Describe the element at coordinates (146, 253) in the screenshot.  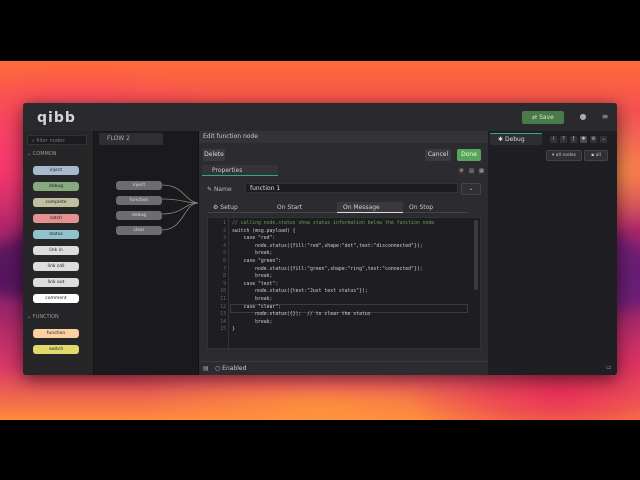
I see `flow-workspace: FLOW 2 inject function debug clear` at that location.